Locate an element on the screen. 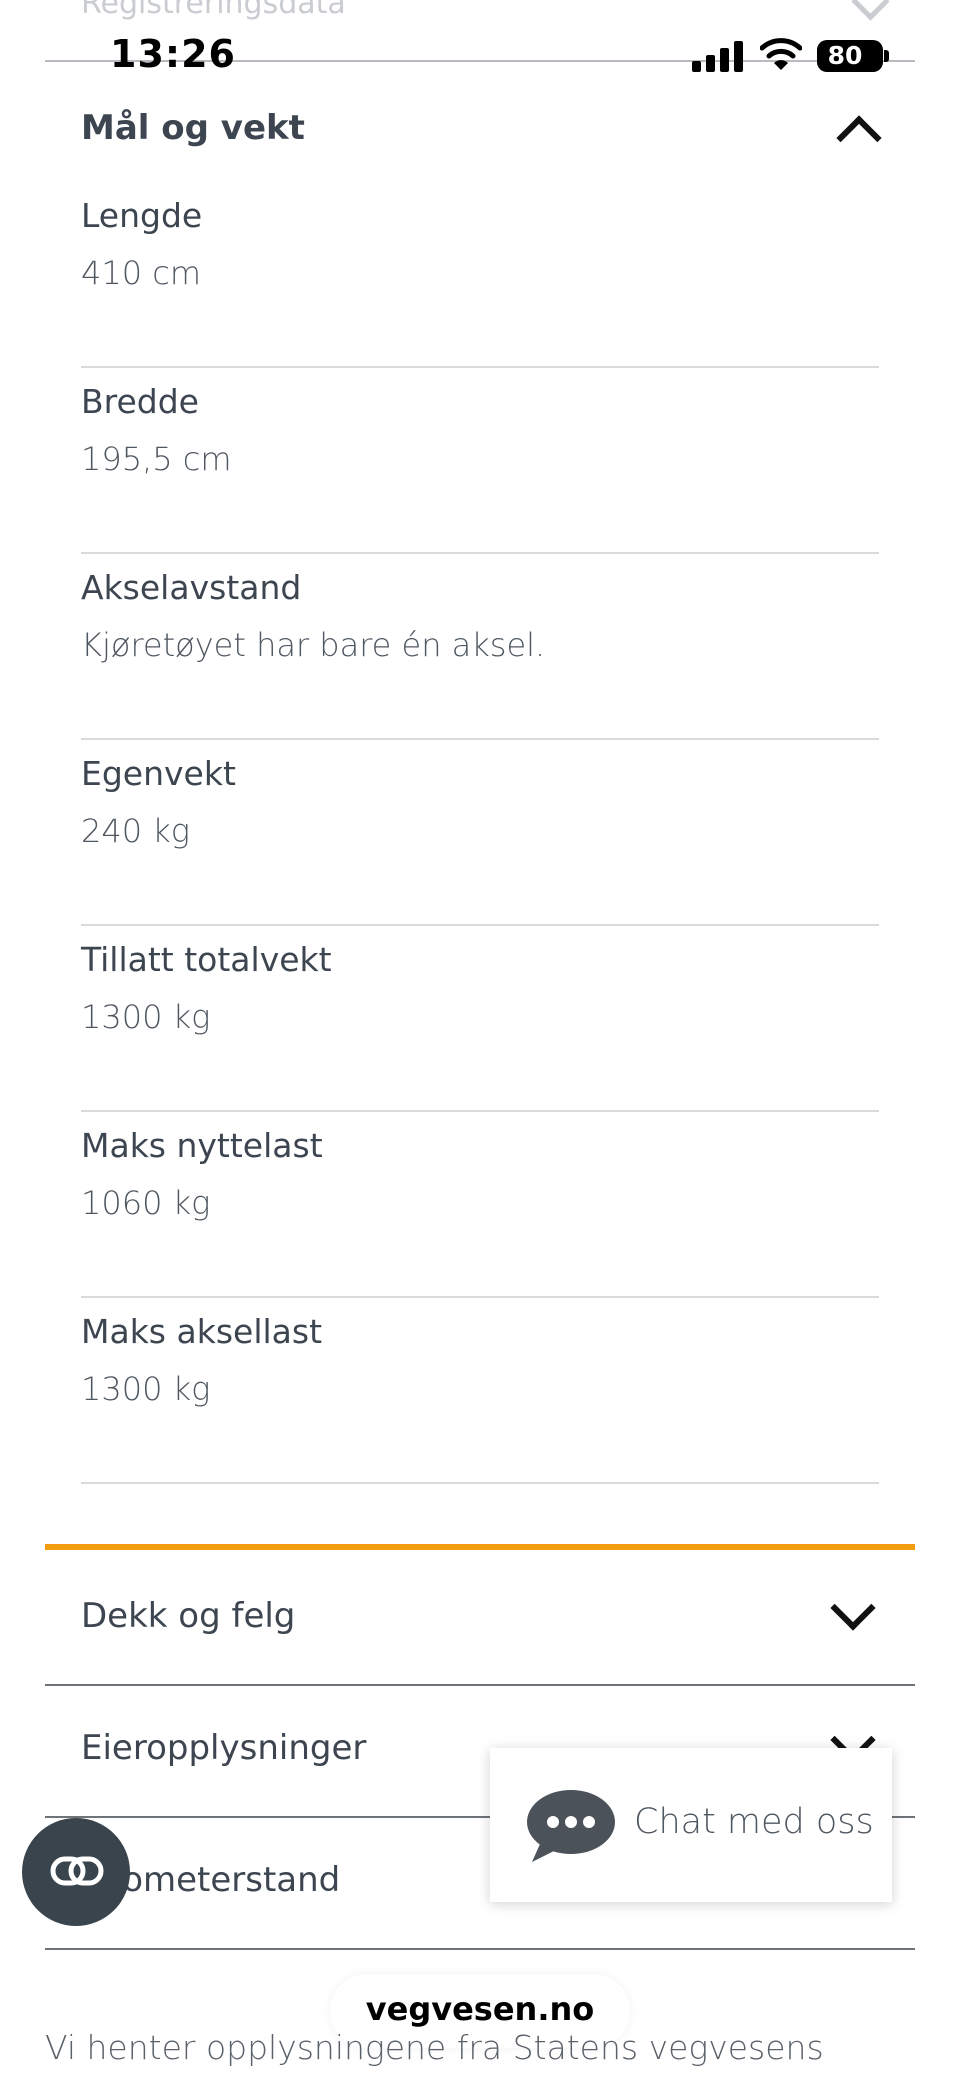 The width and height of the screenshot is (960, 2077). accordion-title: Eieropplysninger is located at coordinates (224, 1748).